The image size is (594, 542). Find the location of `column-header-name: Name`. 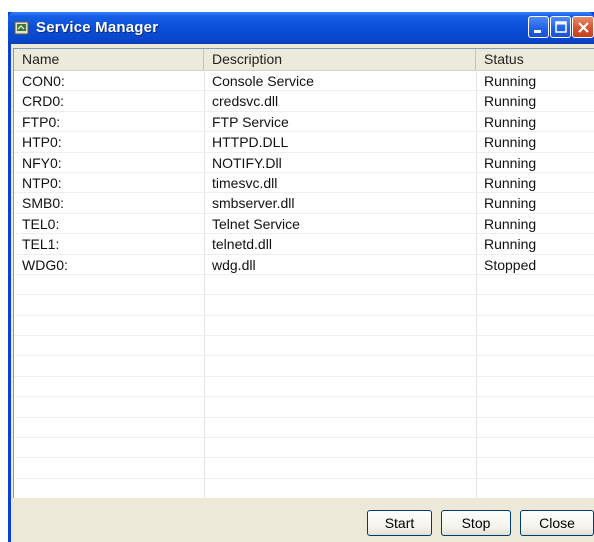

column-header-name: Name is located at coordinates (109, 59).